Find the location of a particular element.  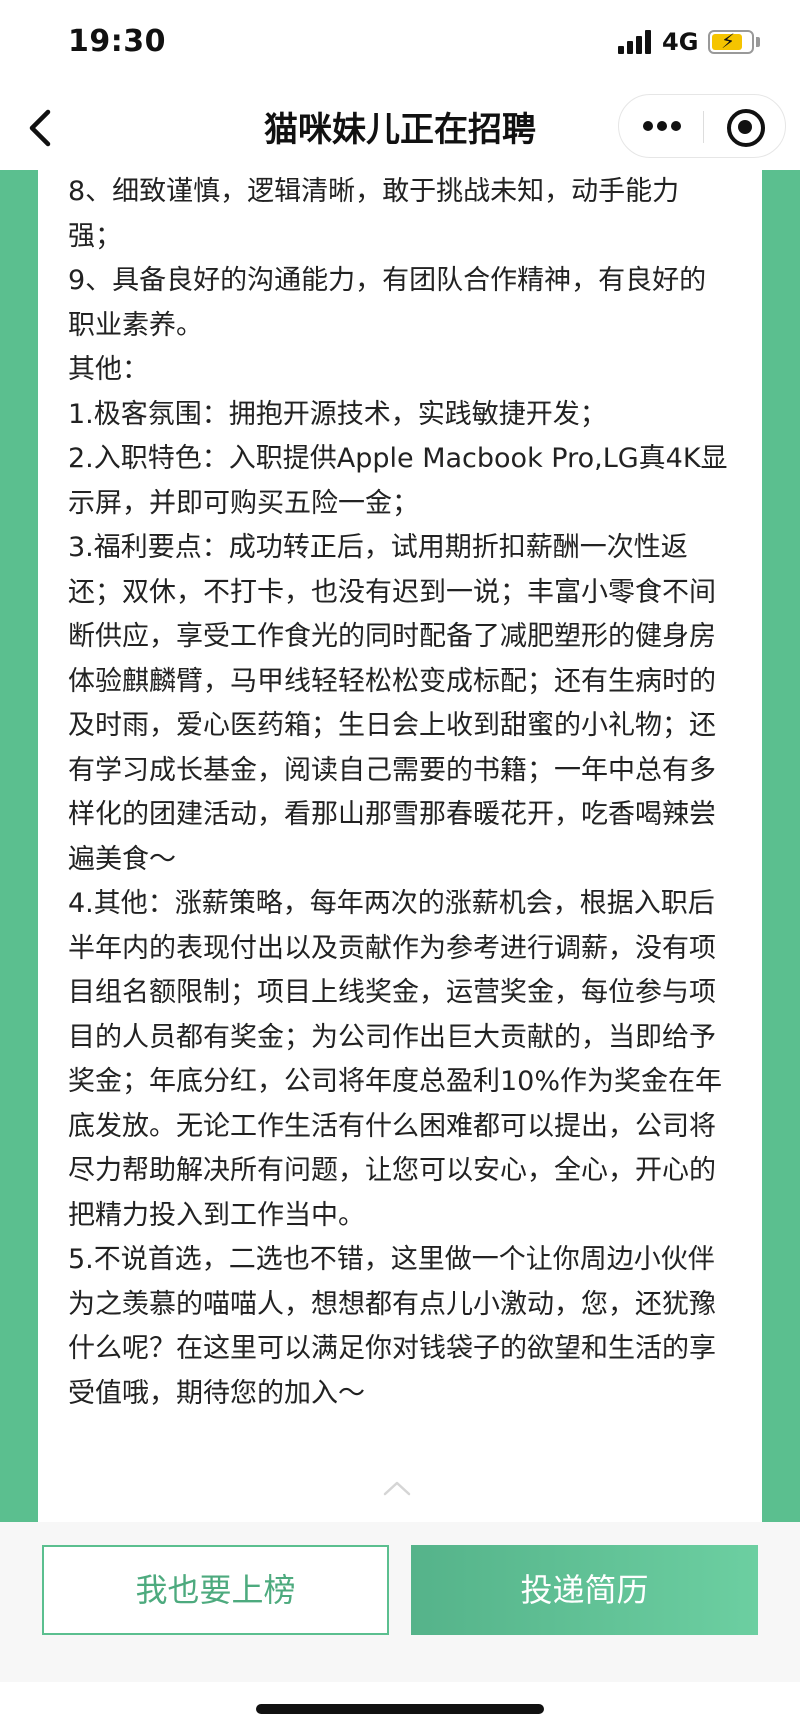

background-band-right is located at coordinates (781, 846).